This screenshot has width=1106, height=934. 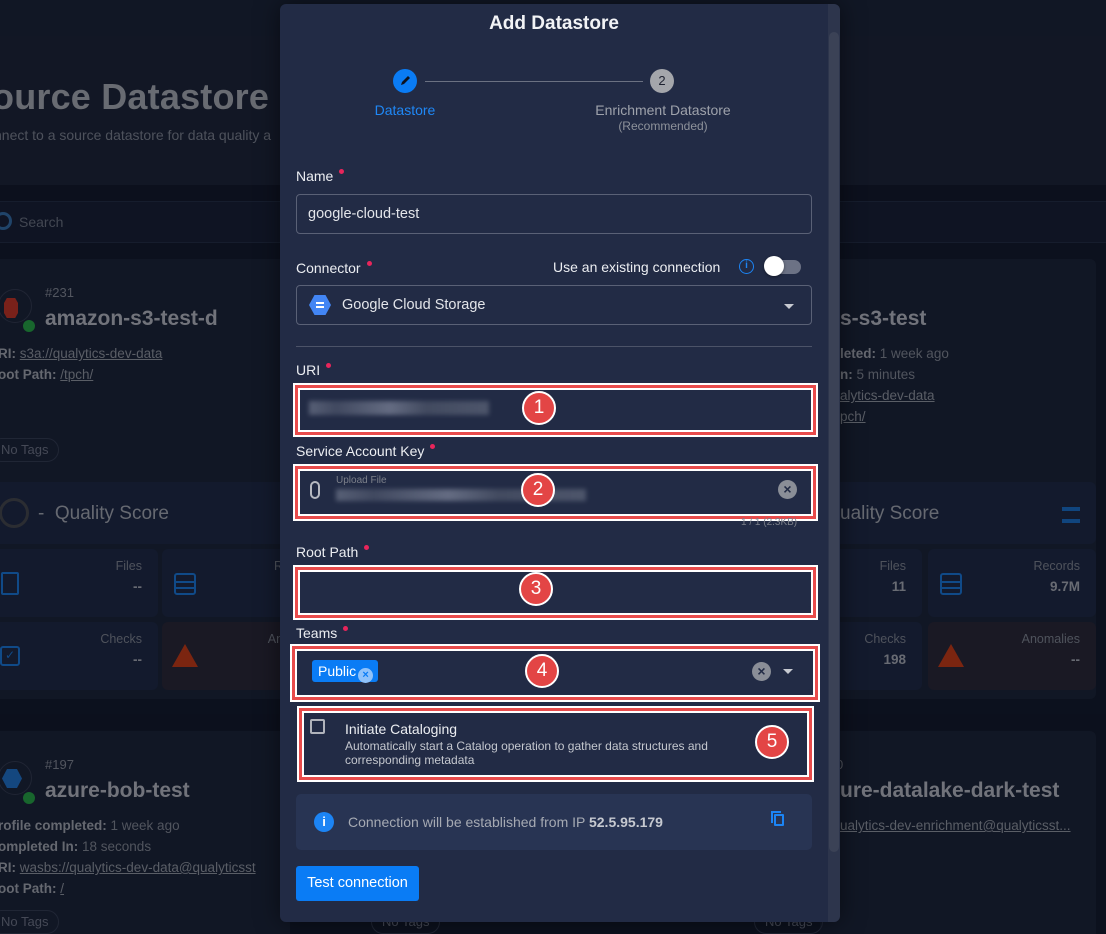 What do you see at coordinates (405, 110) in the screenshot?
I see `step-datastore-label: Datastore` at bounding box center [405, 110].